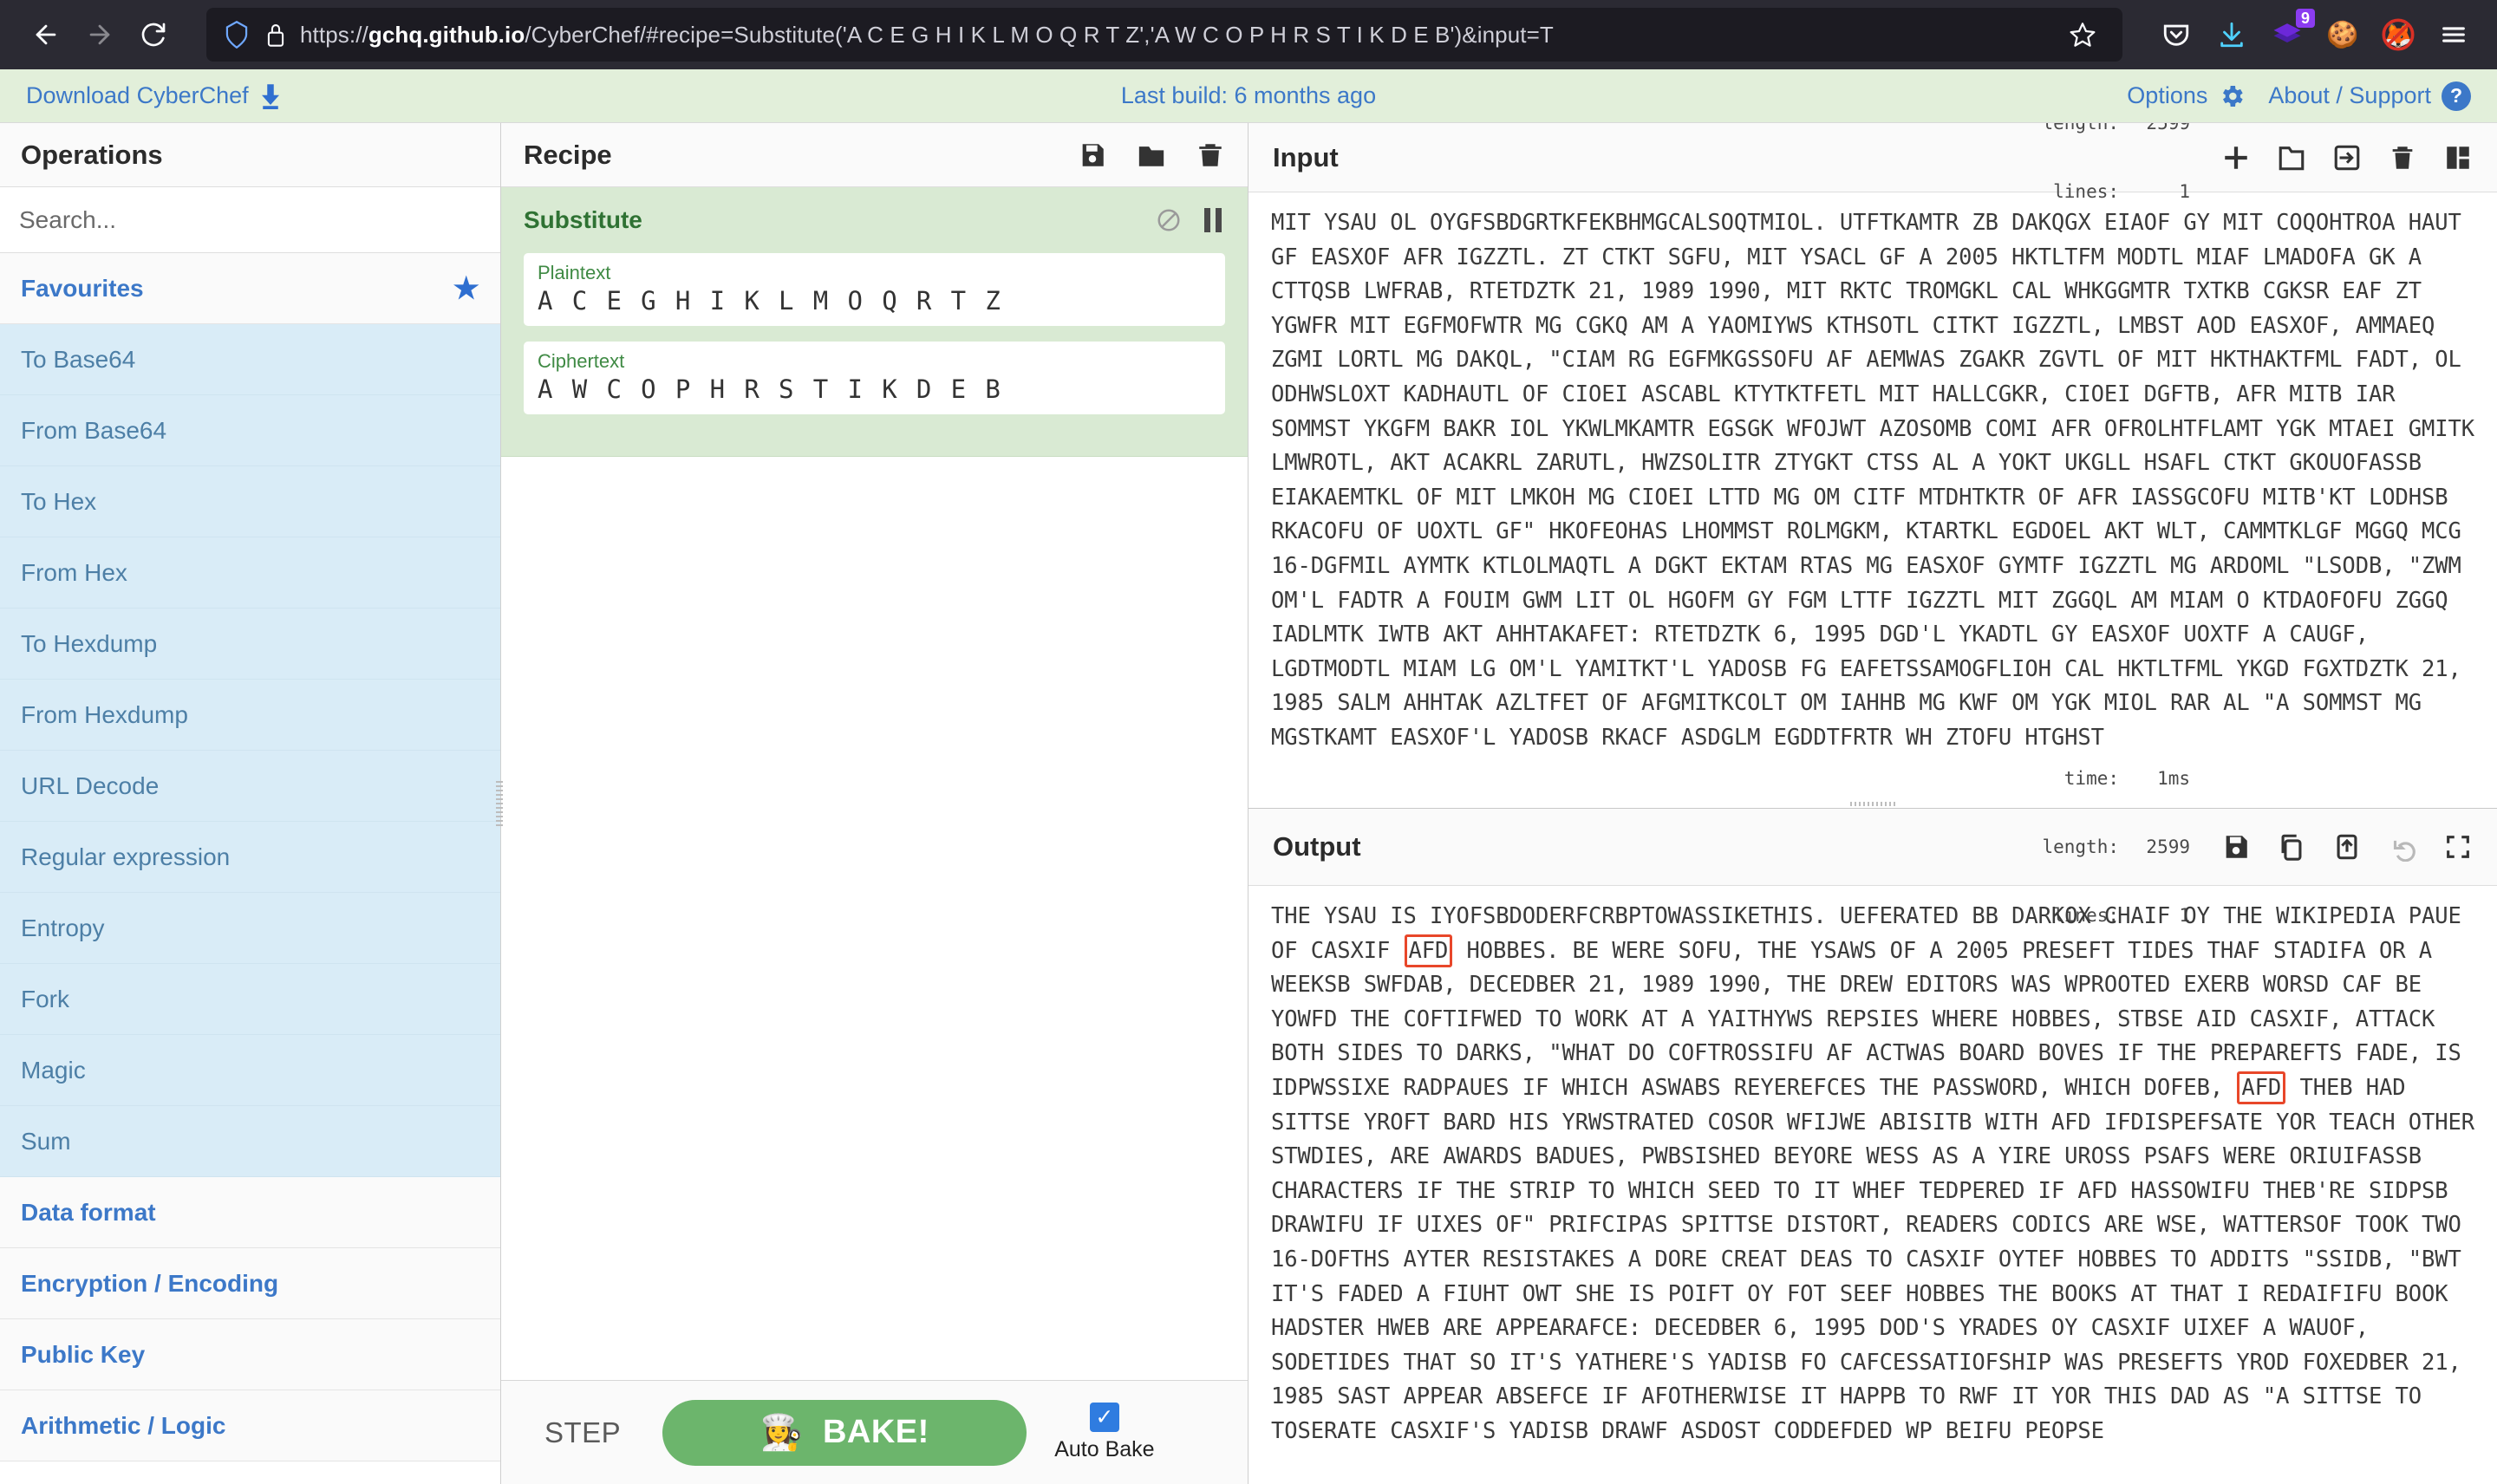 The width and height of the screenshot is (2497, 1484). What do you see at coordinates (153, 35) in the screenshot?
I see `reload-icon` at bounding box center [153, 35].